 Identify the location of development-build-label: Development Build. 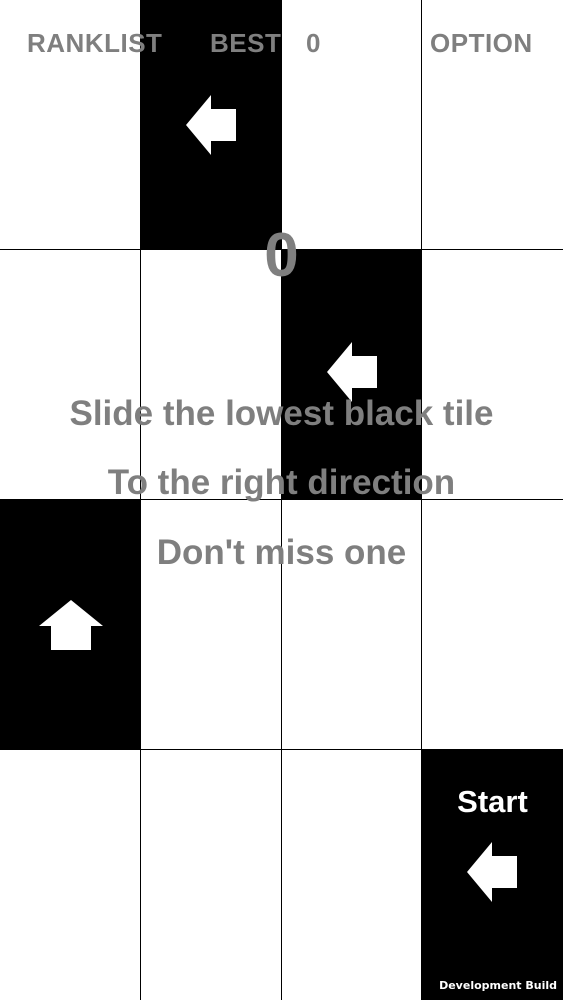
(498, 985).